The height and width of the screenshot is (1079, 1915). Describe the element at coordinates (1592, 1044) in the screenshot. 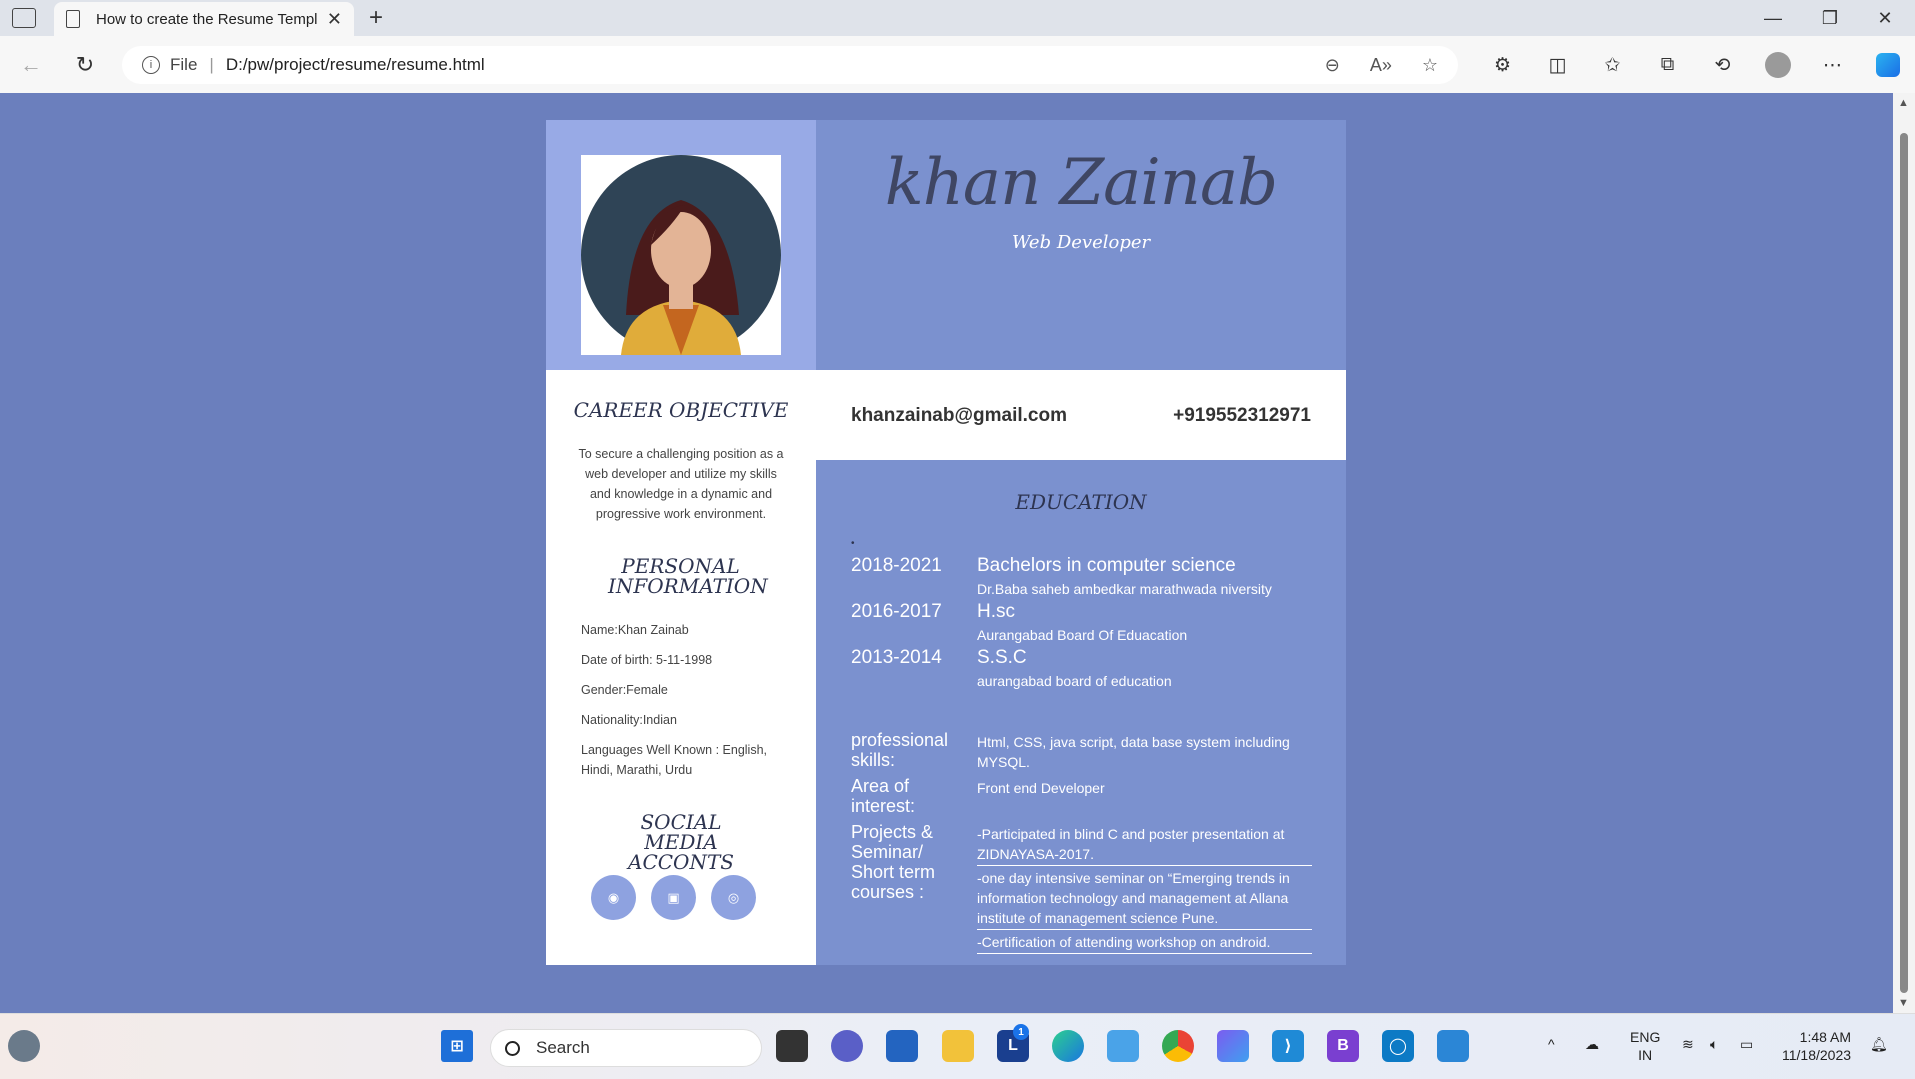

I see `onedrive-icon: ☁` at that location.